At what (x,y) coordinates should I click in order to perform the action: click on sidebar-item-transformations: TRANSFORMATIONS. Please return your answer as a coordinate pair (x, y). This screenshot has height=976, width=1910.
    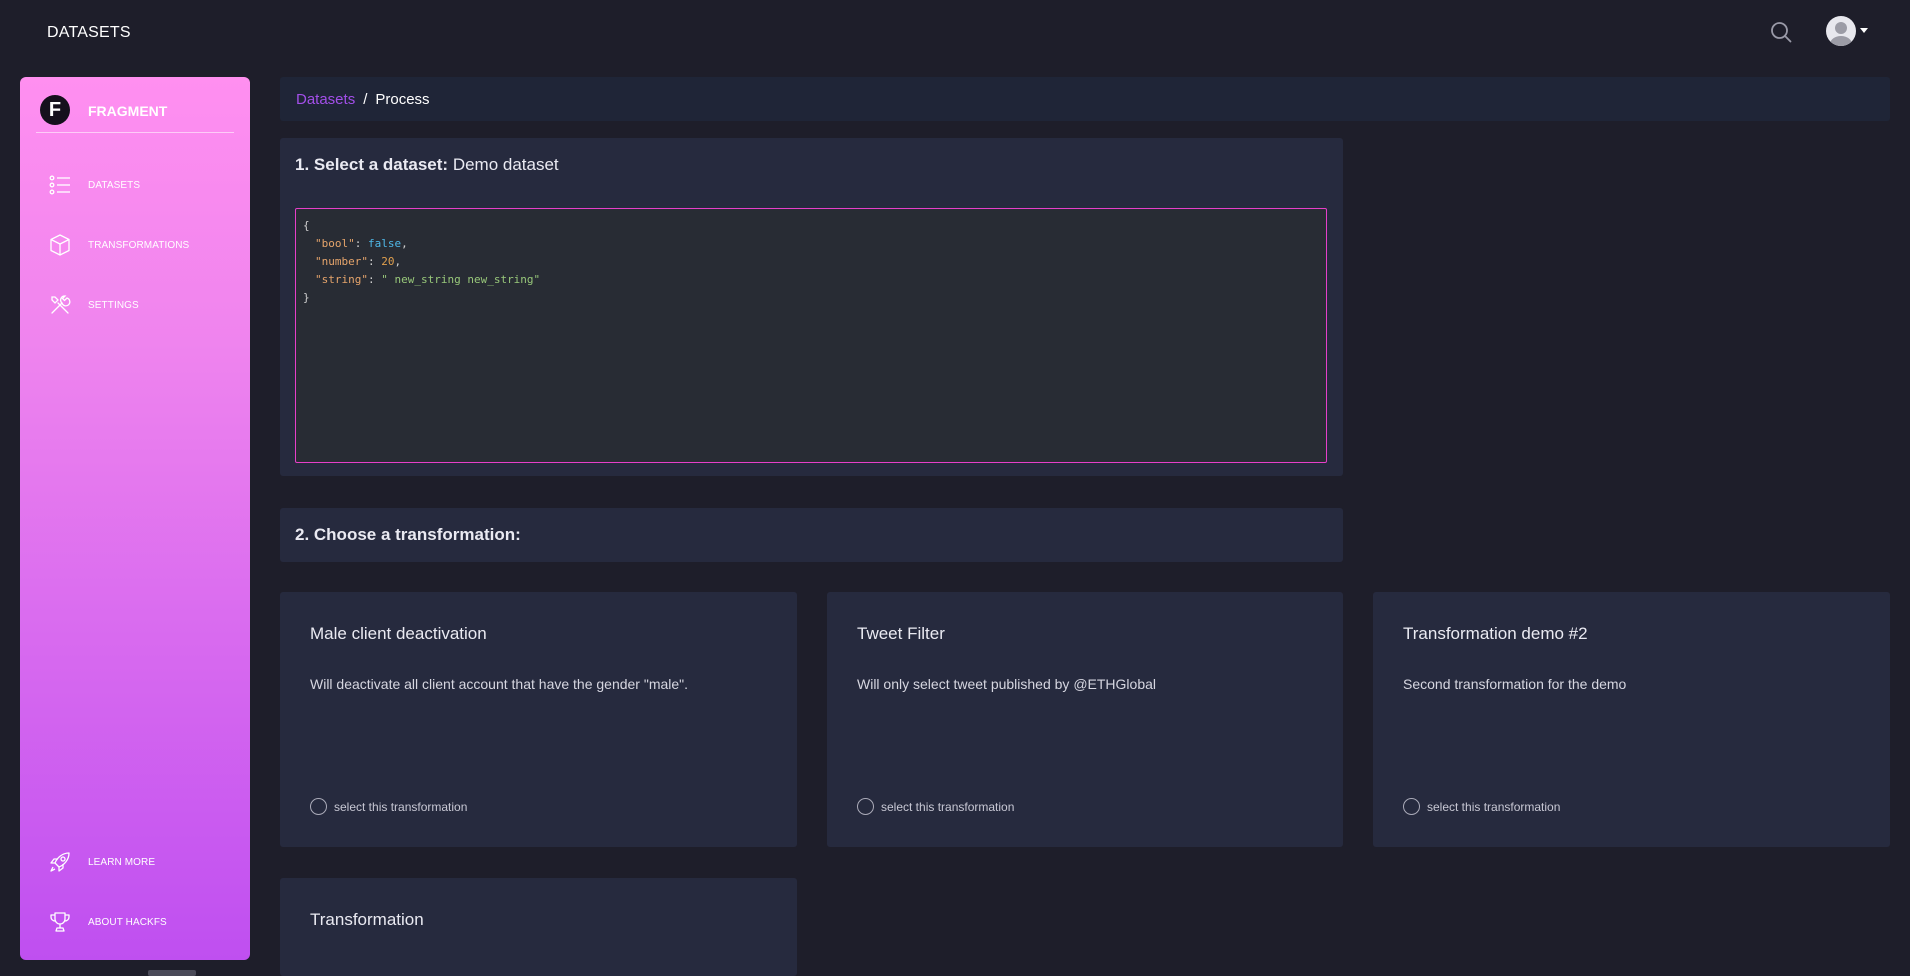
    Looking at the image, I should click on (143, 245).